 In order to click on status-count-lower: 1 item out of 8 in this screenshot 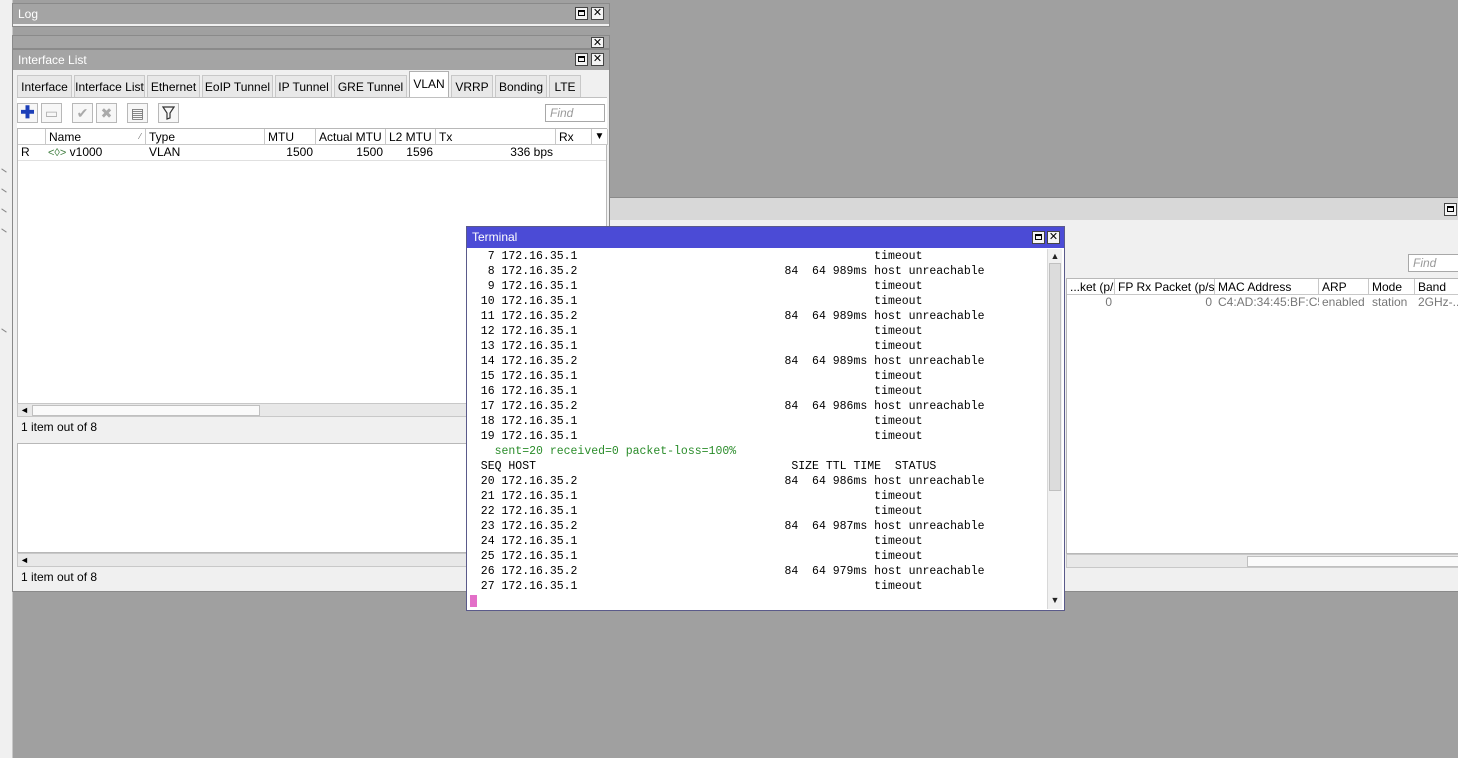, I will do `click(59, 577)`.